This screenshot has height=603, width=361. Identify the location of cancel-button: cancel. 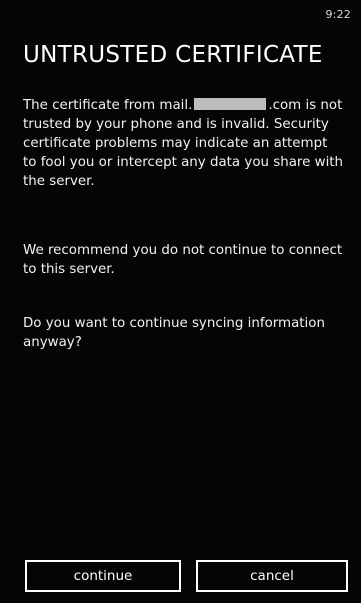
(272, 576).